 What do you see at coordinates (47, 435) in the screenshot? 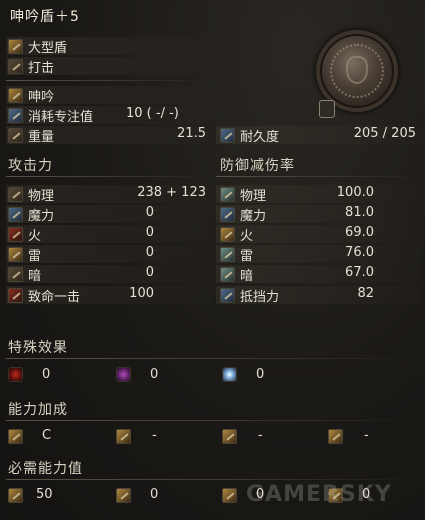
I see `strength-scaling: C` at bounding box center [47, 435].